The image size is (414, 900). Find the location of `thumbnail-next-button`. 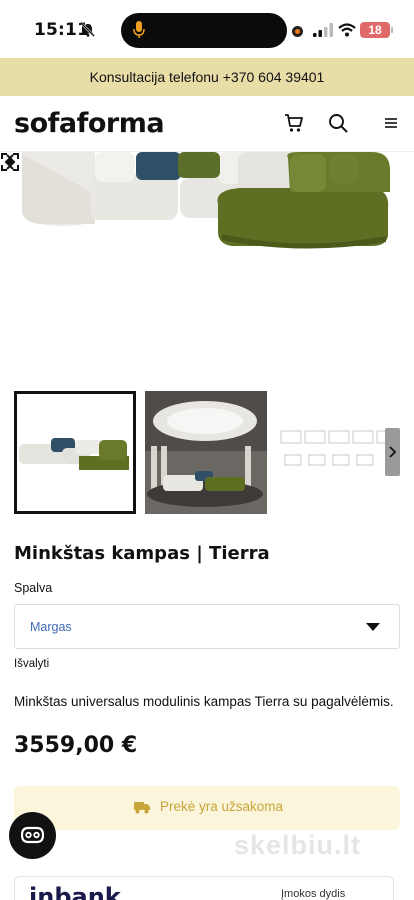

thumbnail-next-button is located at coordinates (392, 452).